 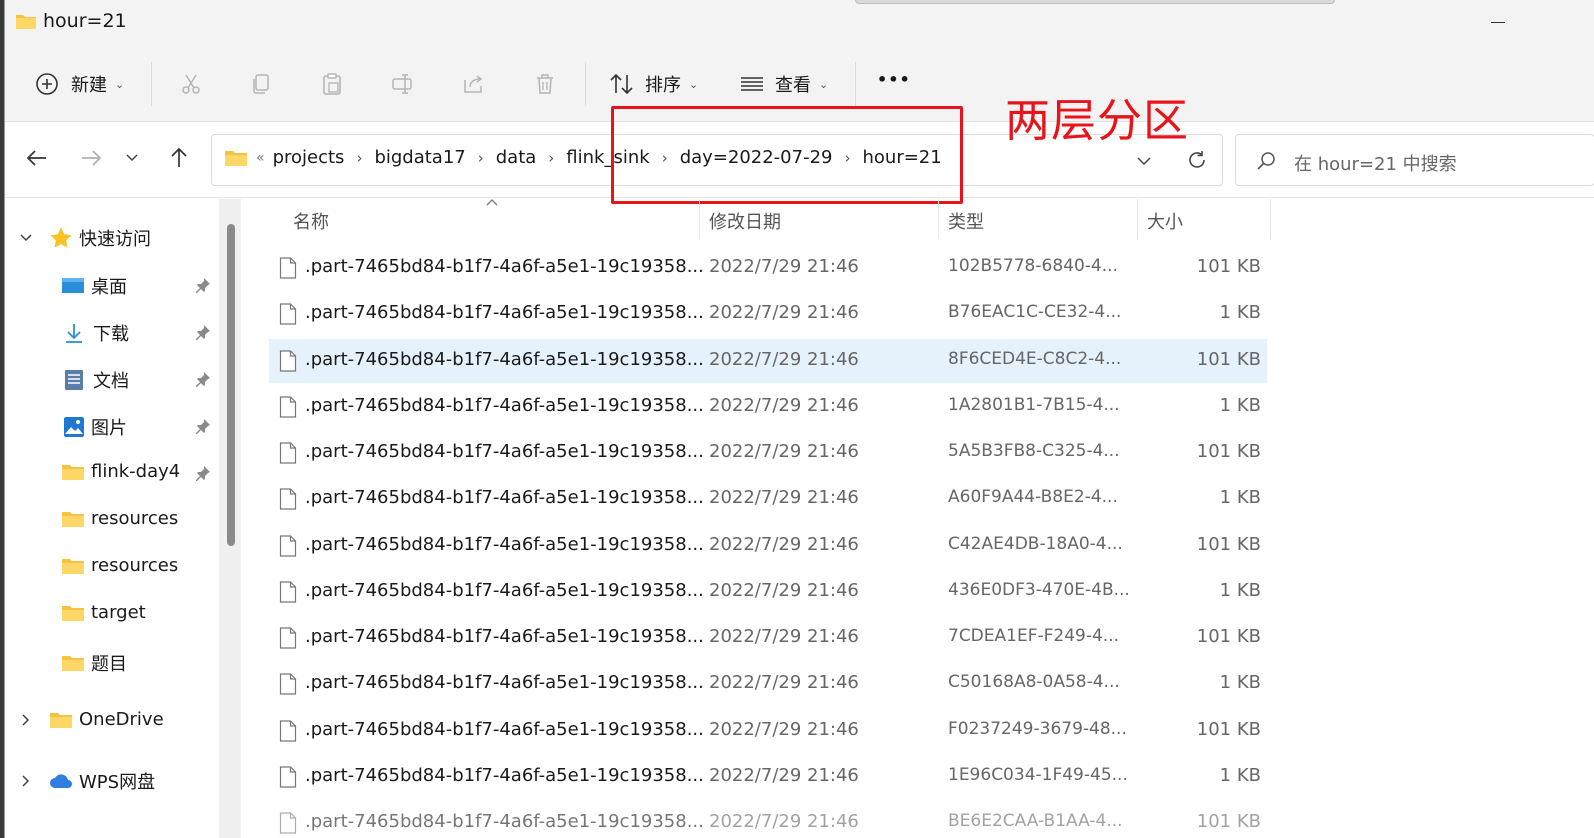 What do you see at coordinates (85, 238) in the screenshot?
I see `sidebar-item-quick-access: 快速访问` at bounding box center [85, 238].